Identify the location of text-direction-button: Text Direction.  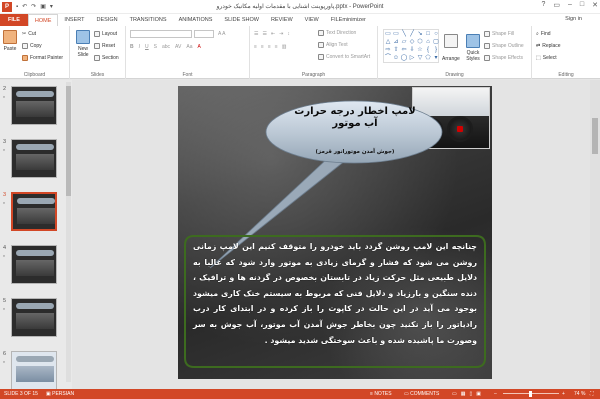
(337, 33).